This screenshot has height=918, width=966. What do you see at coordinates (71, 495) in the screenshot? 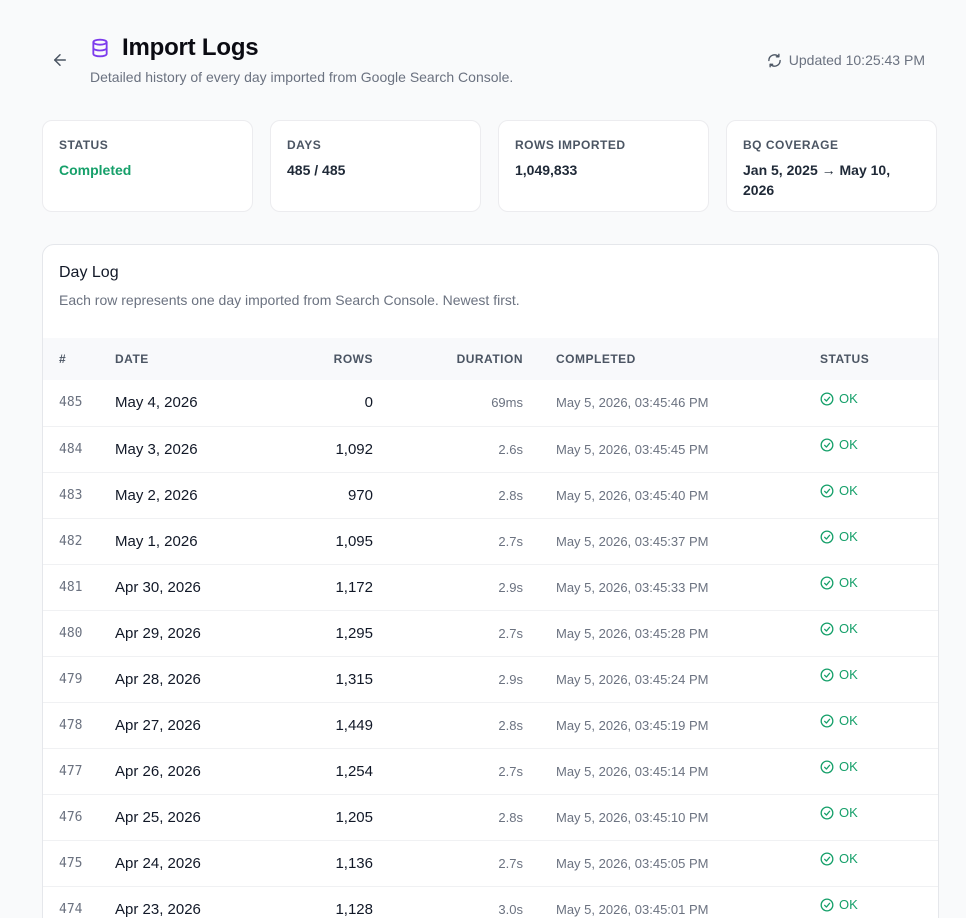
I see `row-number: 483` at bounding box center [71, 495].